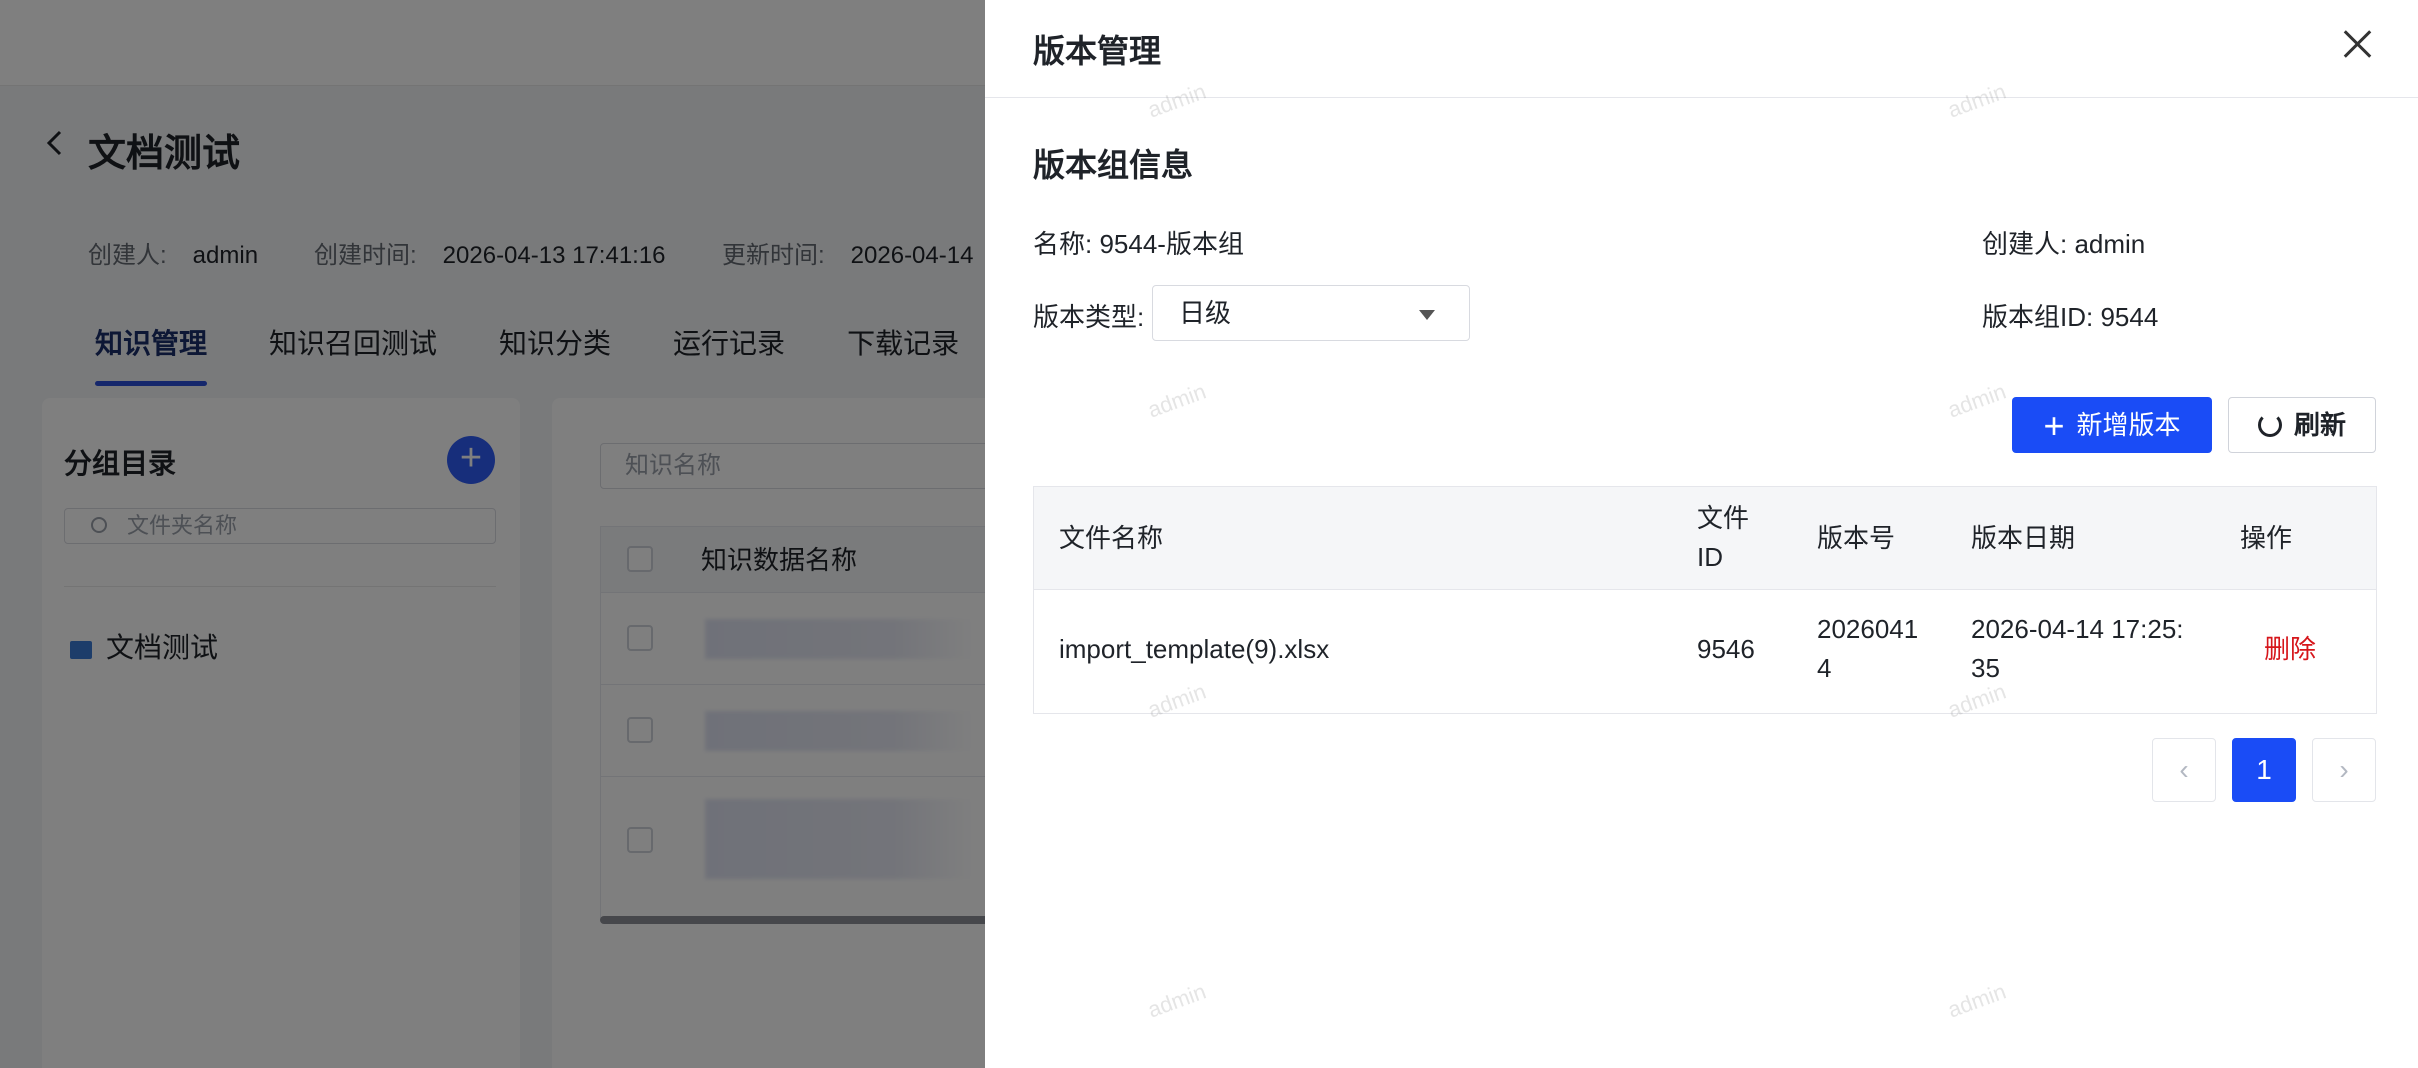 The width and height of the screenshot is (2418, 1068). What do you see at coordinates (2266, 538) in the screenshot?
I see `header-action: 操作` at bounding box center [2266, 538].